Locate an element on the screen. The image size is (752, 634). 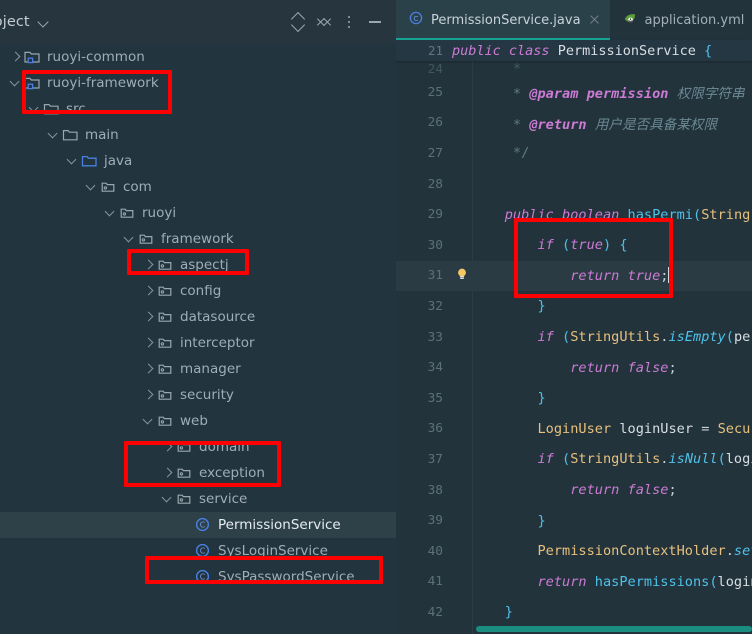
tree-item-framework: framework is located at coordinates (198, 239).